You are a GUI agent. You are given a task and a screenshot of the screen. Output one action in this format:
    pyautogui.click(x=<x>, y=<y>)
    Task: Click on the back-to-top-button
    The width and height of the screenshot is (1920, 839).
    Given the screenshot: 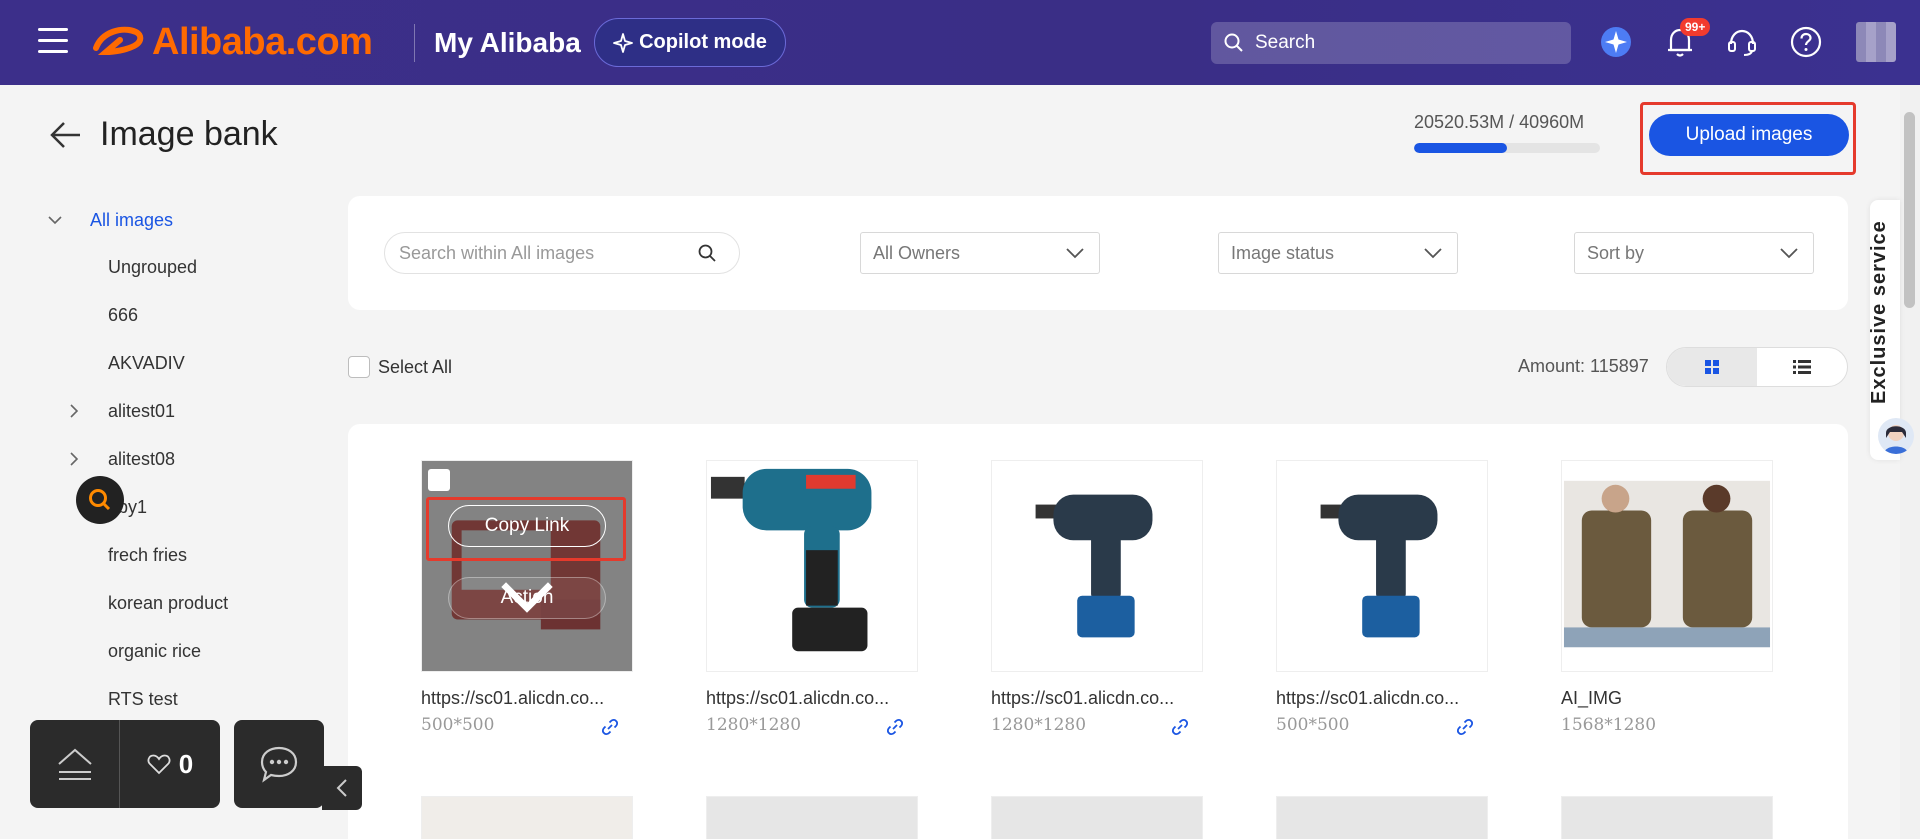 What is the action you would take?
    pyautogui.click(x=75, y=764)
    